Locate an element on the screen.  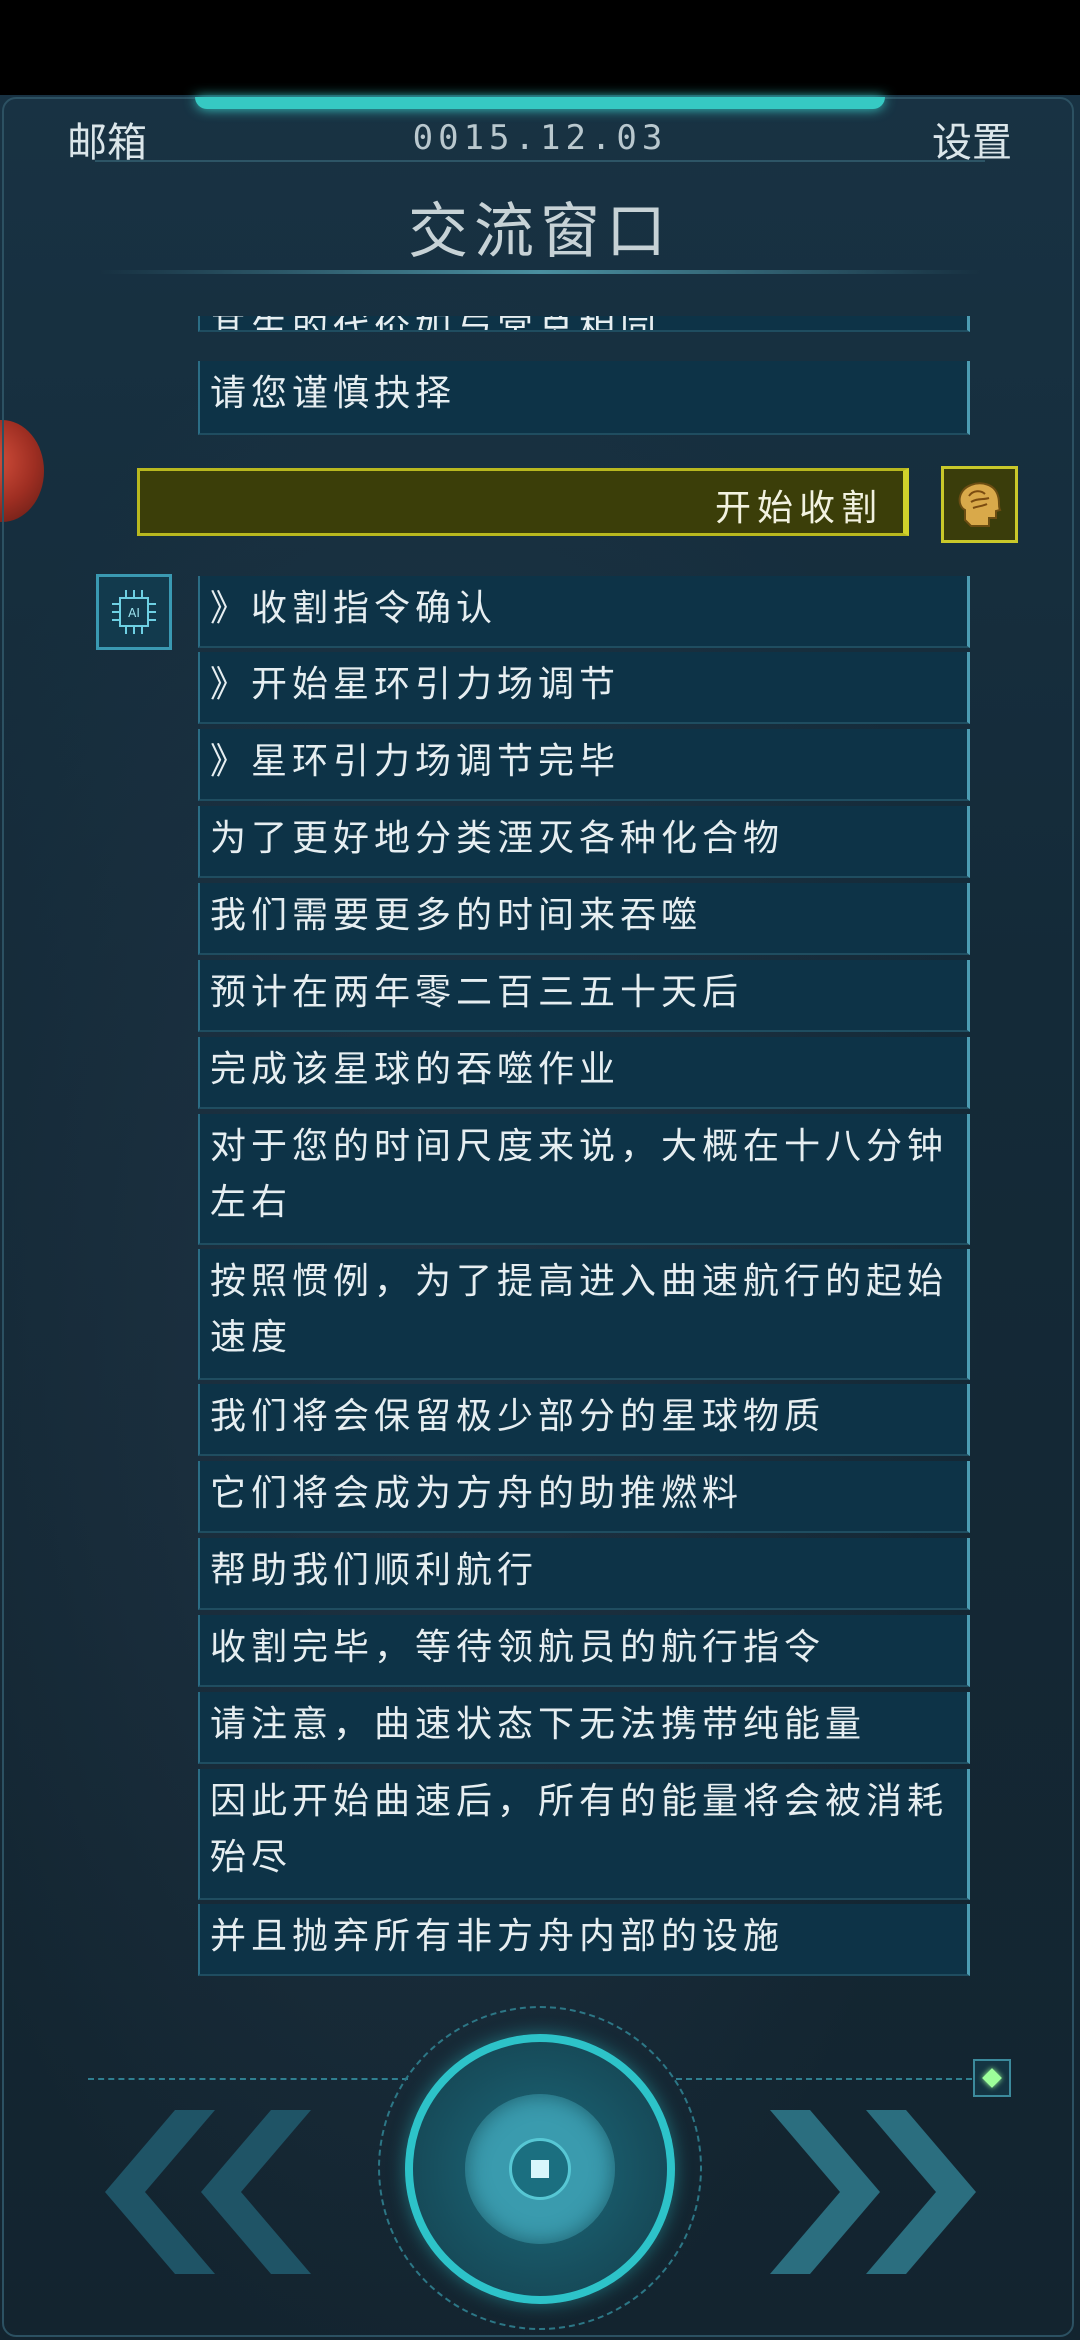
top-glow-bar is located at coordinates (540, 103).